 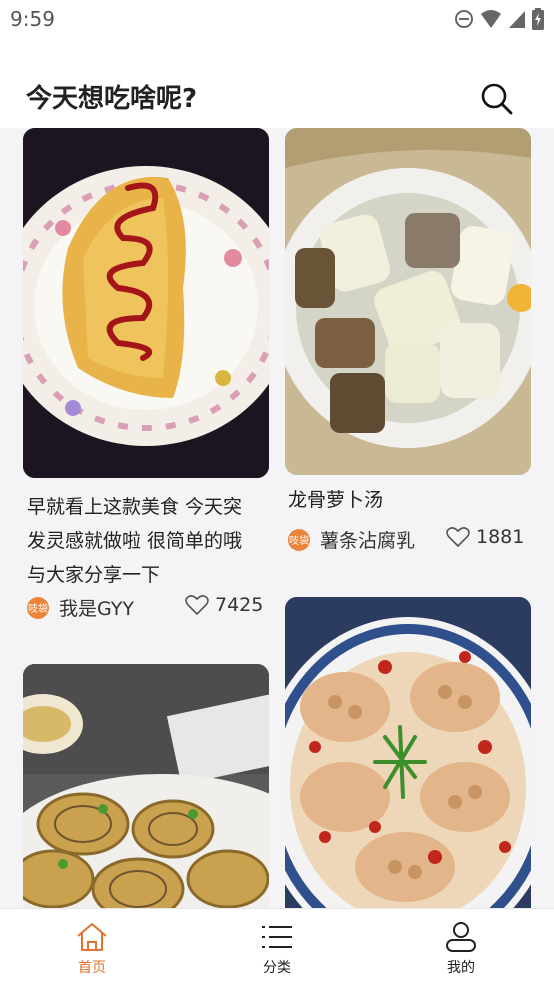 I want to click on search-button, so click(x=497, y=99).